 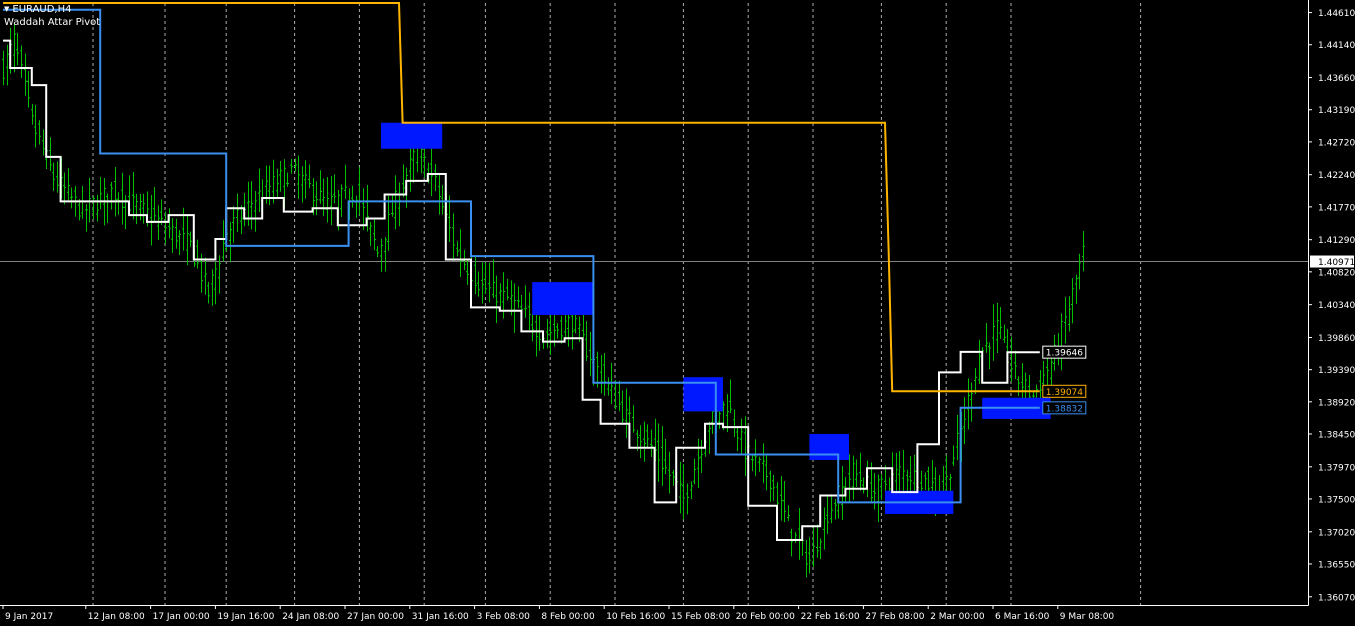 What do you see at coordinates (957, 617) in the screenshot?
I see `time-tick-label: 2 Mar 00:00` at bounding box center [957, 617].